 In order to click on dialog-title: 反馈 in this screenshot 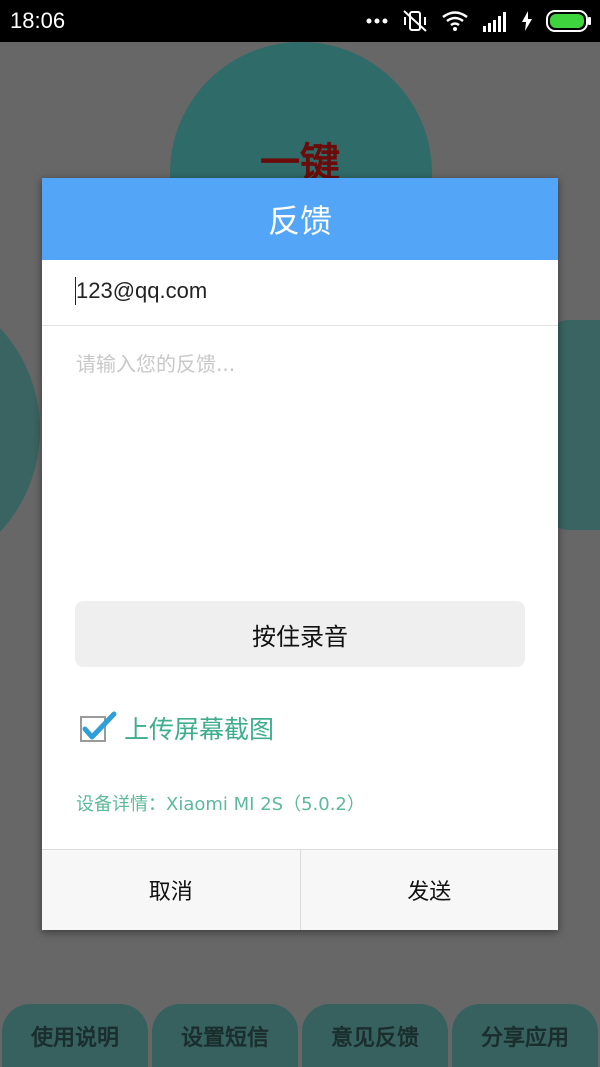, I will do `click(300, 219)`.